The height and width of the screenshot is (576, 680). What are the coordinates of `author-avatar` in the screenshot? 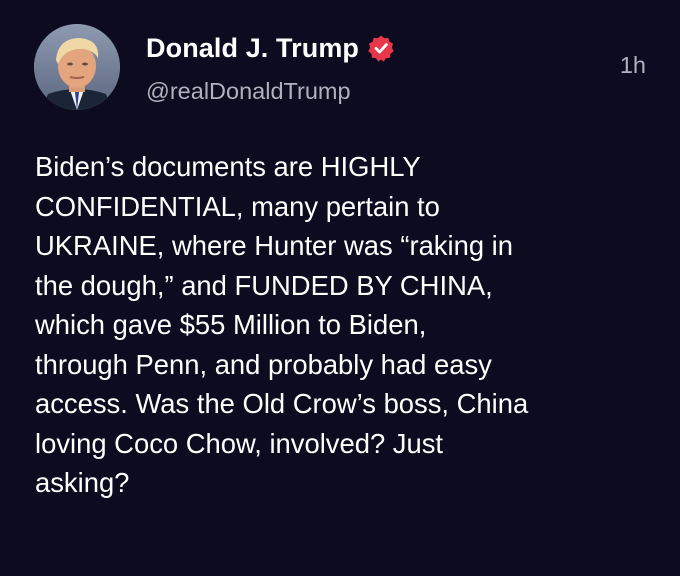 It's located at (77, 67).